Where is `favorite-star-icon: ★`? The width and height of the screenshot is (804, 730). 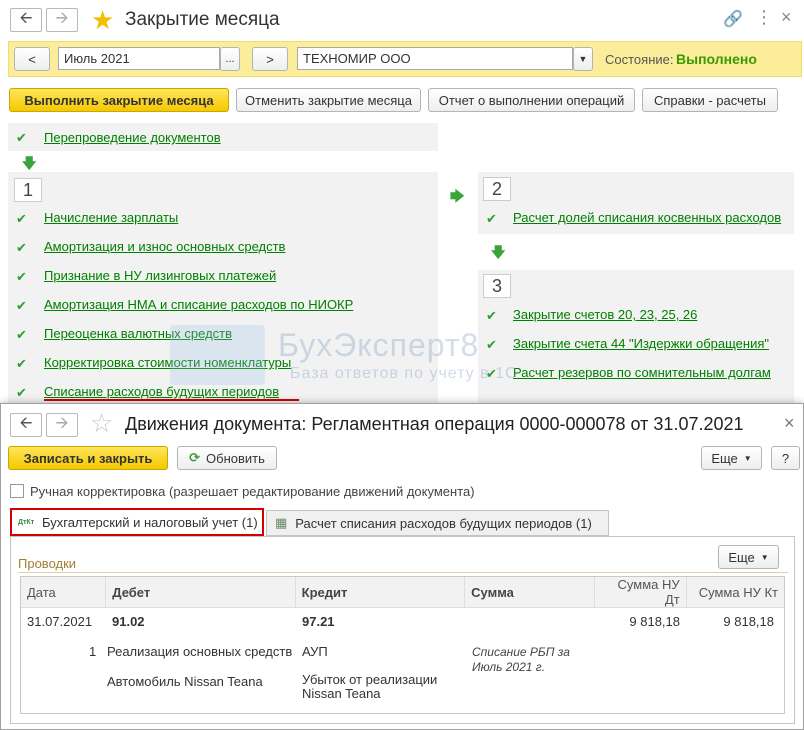 favorite-star-icon: ★ is located at coordinates (102, 20).